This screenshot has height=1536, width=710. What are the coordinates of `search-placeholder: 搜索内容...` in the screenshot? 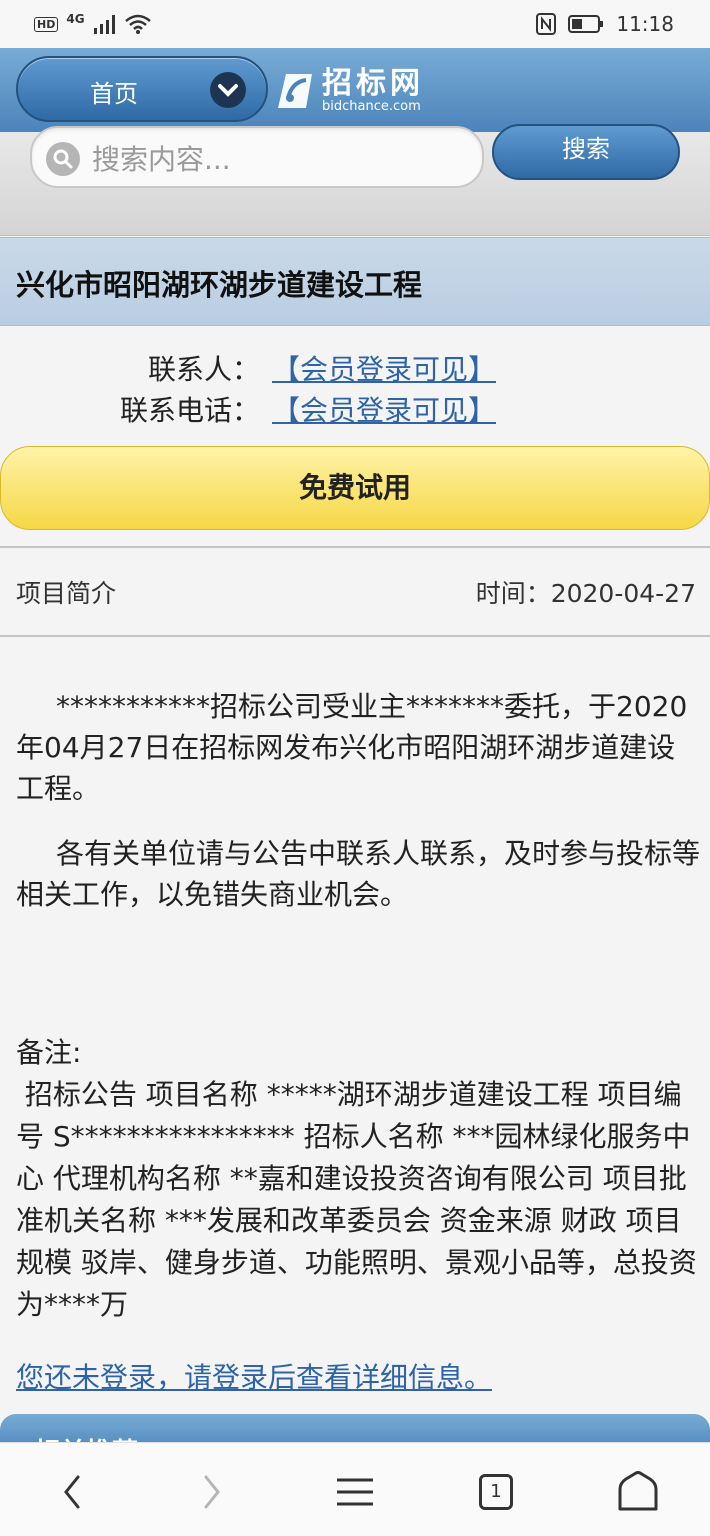 It's located at (161, 159).